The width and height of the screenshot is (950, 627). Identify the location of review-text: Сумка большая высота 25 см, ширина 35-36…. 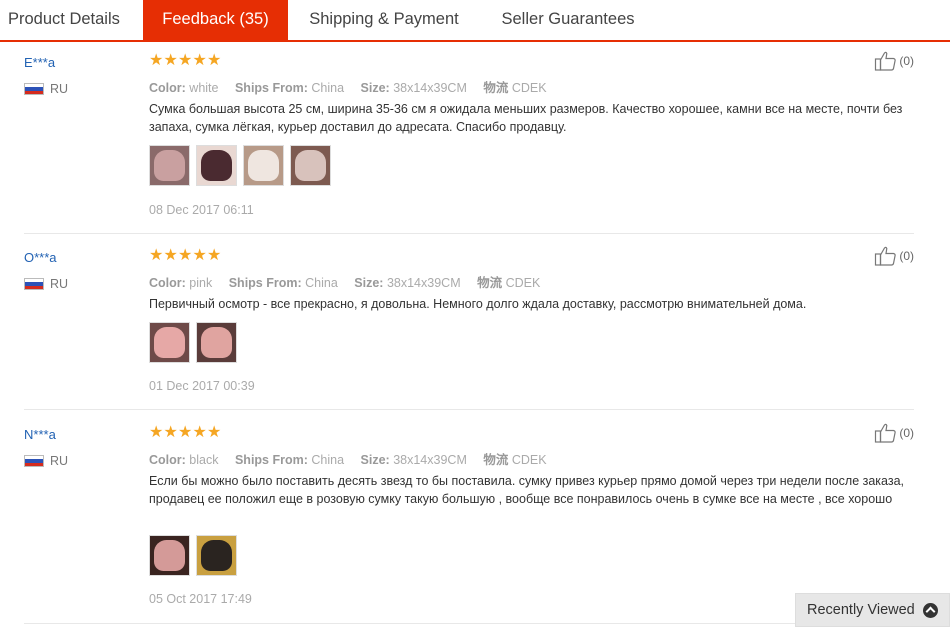
(526, 118).